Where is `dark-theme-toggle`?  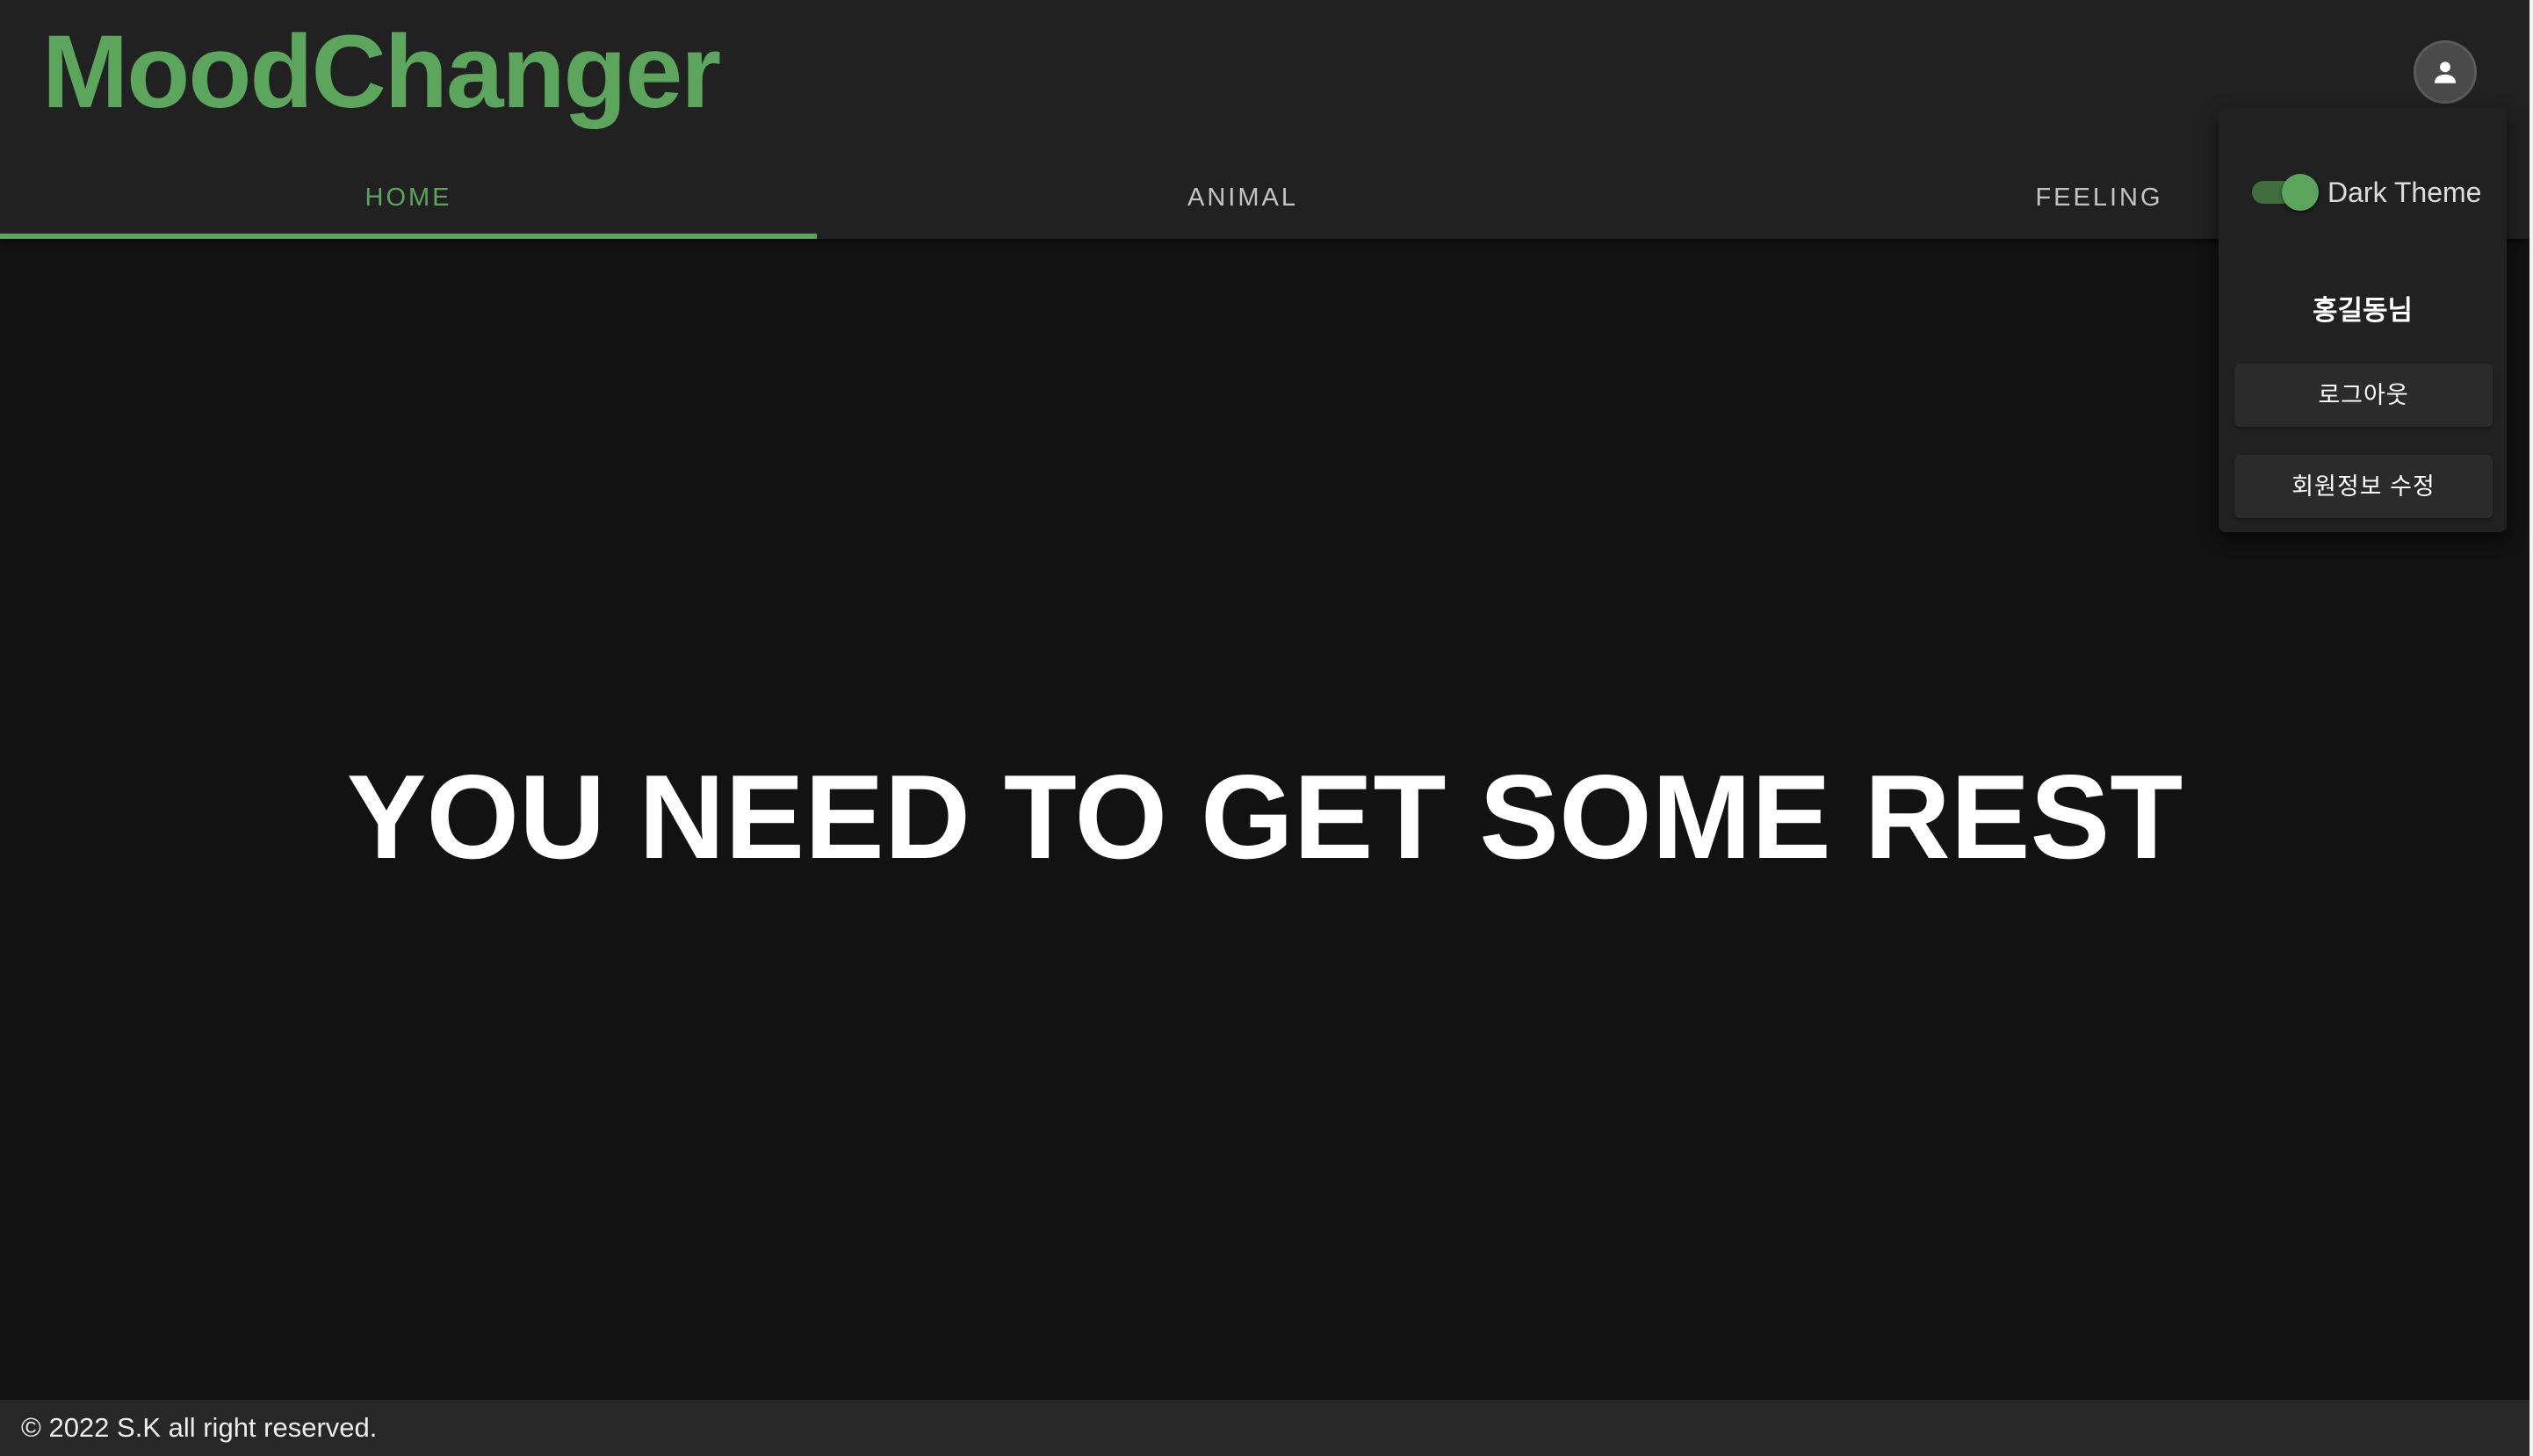
dark-theme-toggle is located at coordinates (2283, 192).